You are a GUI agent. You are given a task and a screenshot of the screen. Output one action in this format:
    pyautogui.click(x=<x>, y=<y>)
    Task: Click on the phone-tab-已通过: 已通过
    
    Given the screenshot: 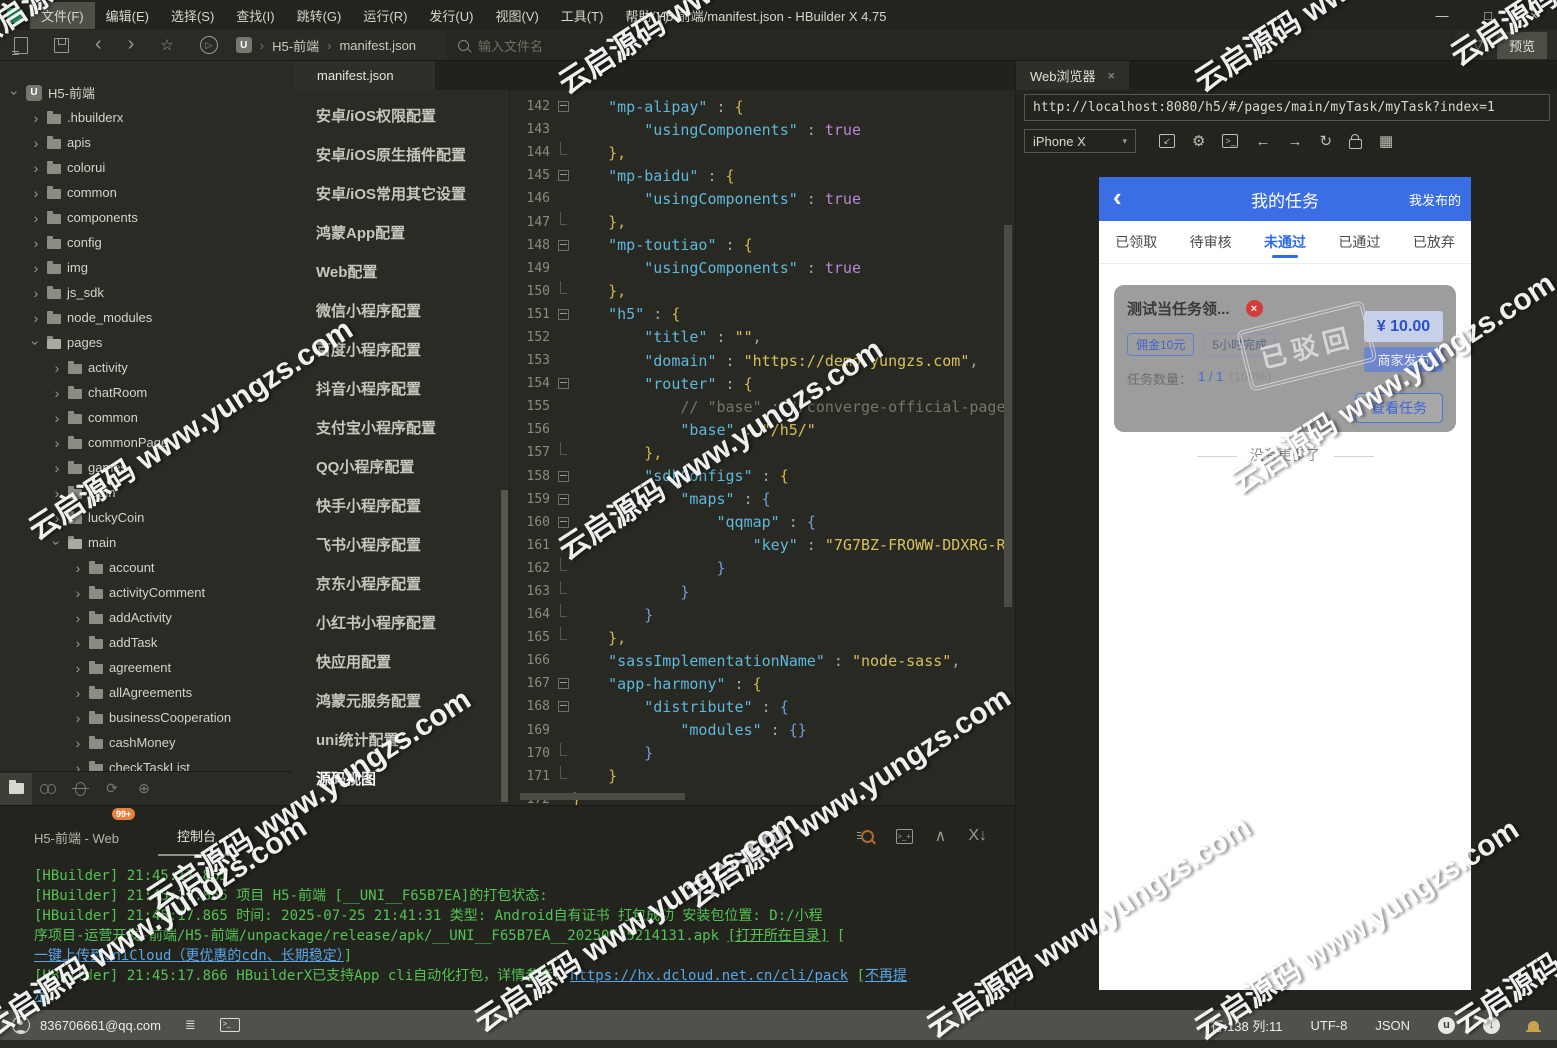 What is the action you would take?
    pyautogui.click(x=1359, y=242)
    